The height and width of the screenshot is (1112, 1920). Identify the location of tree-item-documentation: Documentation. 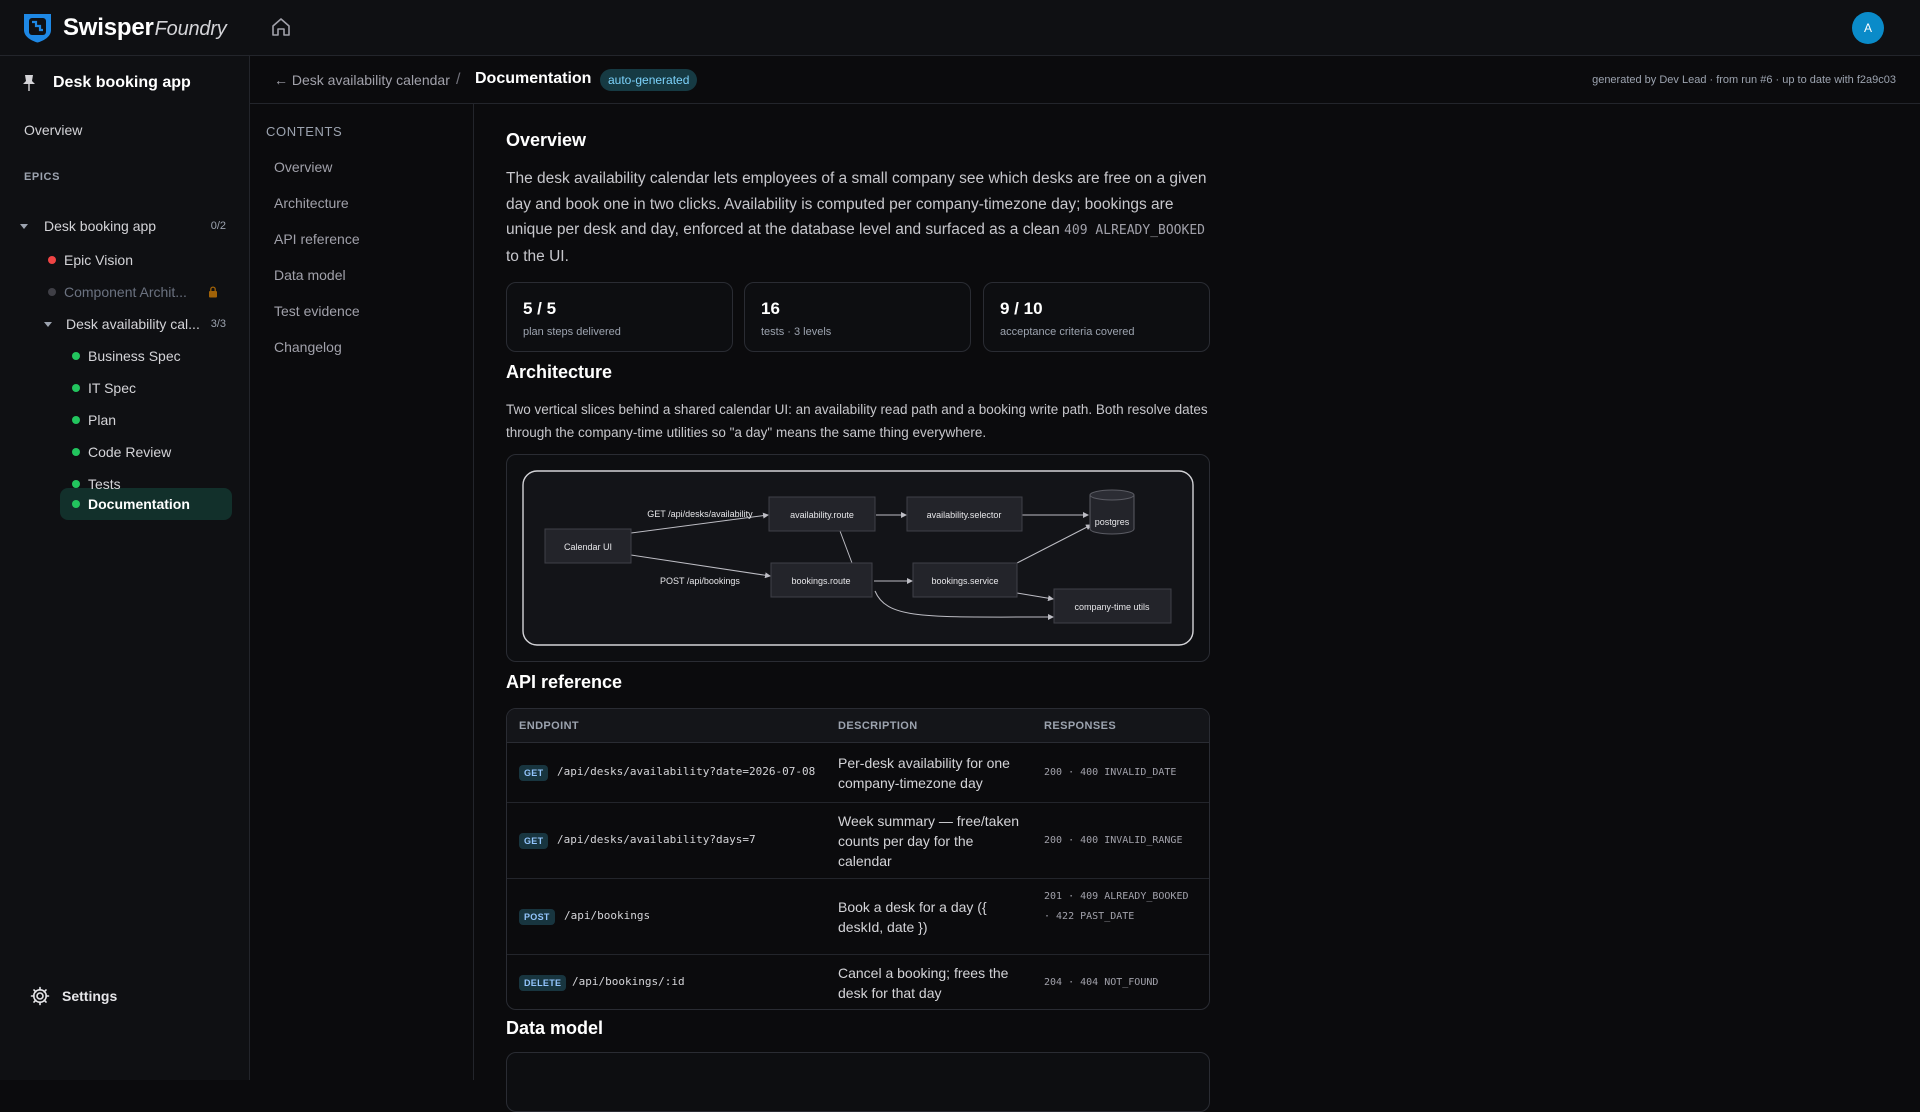
(125, 504).